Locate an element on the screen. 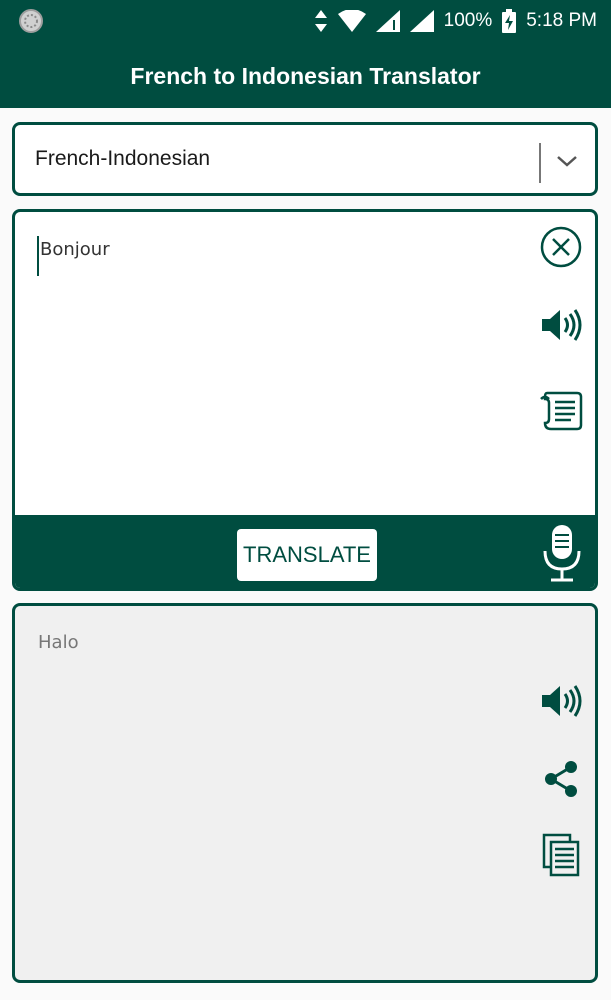 This screenshot has width=611, height=1000. copy-icon is located at coordinates (561, 855).